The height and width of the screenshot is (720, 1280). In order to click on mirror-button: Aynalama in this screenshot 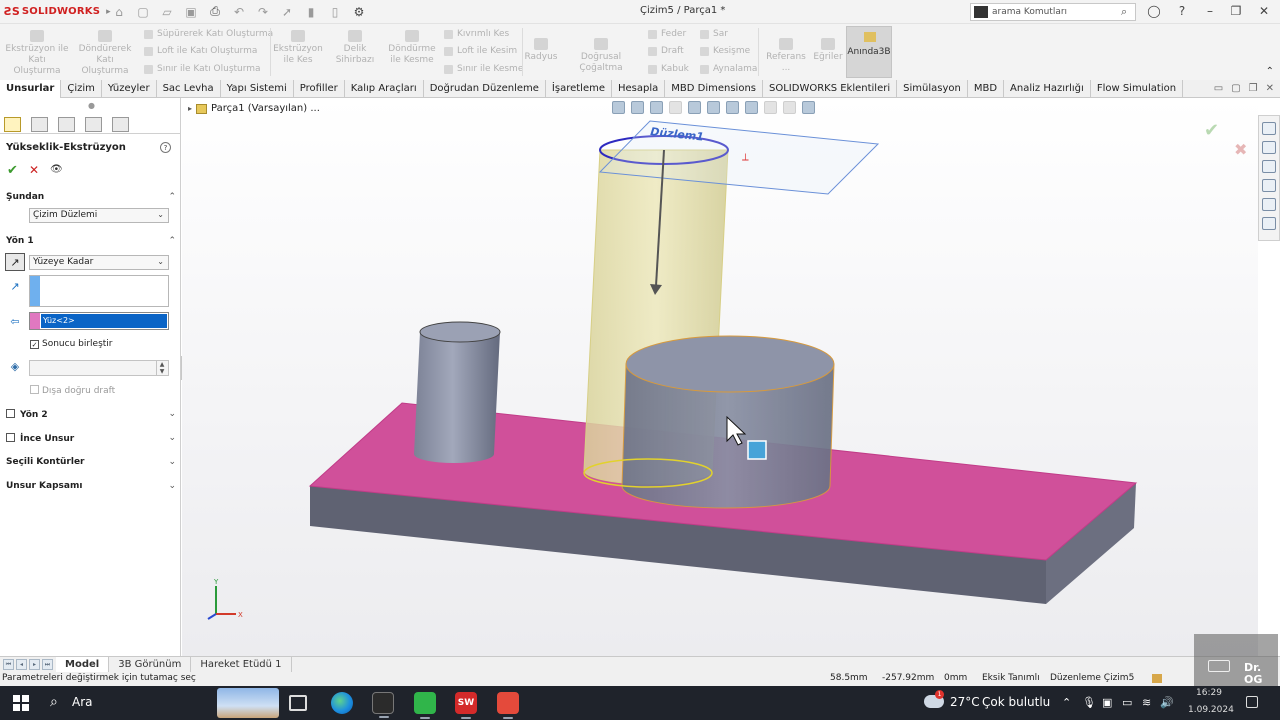, I will do `click(728, 69)`.